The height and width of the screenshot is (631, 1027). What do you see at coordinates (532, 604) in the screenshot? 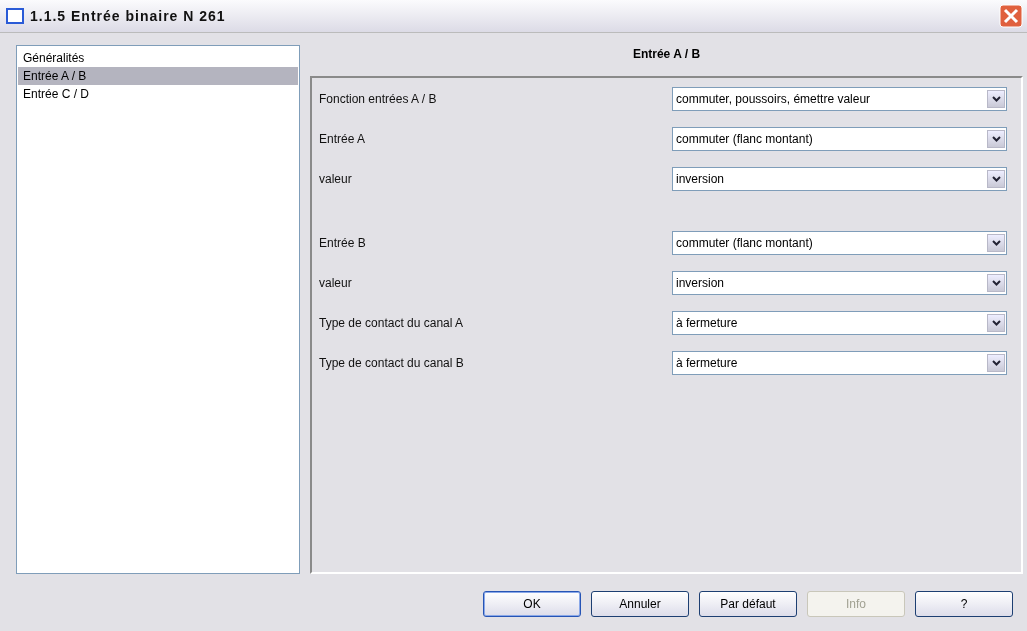
I see `dialog-button: OK` at bounding box center [532, 604].